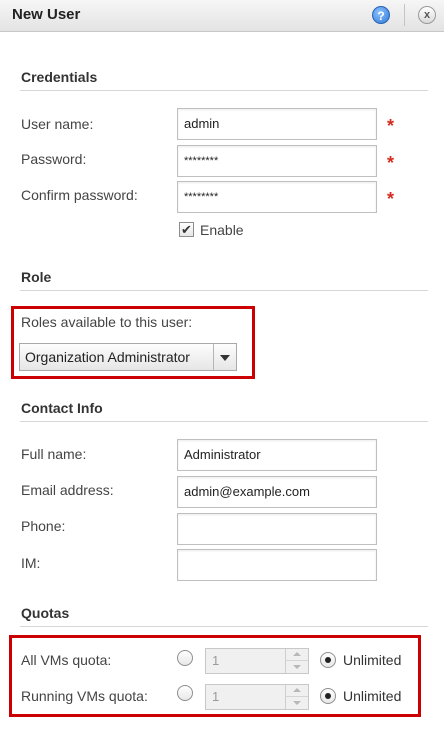 The image size is (444, 733). Describe the element at coordinates (31, 563) in the screenshot. I see `im-label: IM:` at that location.